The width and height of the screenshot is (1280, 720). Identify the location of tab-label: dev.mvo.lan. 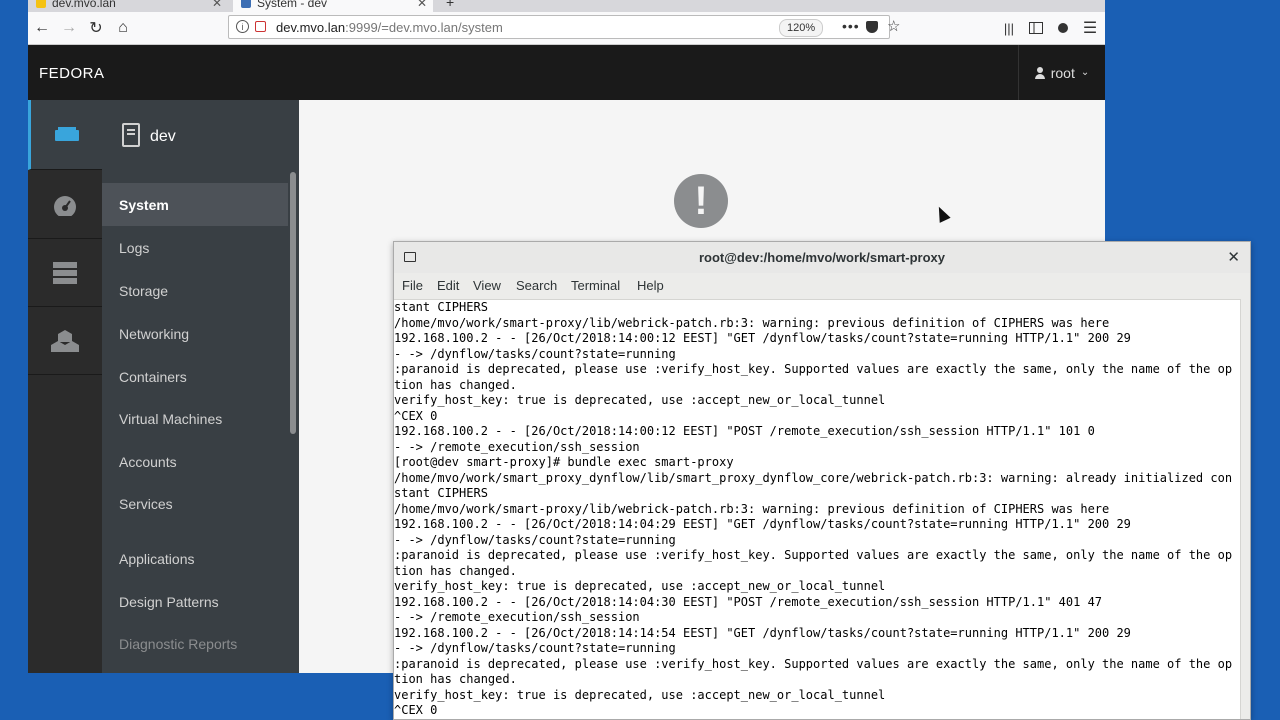
(84, 5).